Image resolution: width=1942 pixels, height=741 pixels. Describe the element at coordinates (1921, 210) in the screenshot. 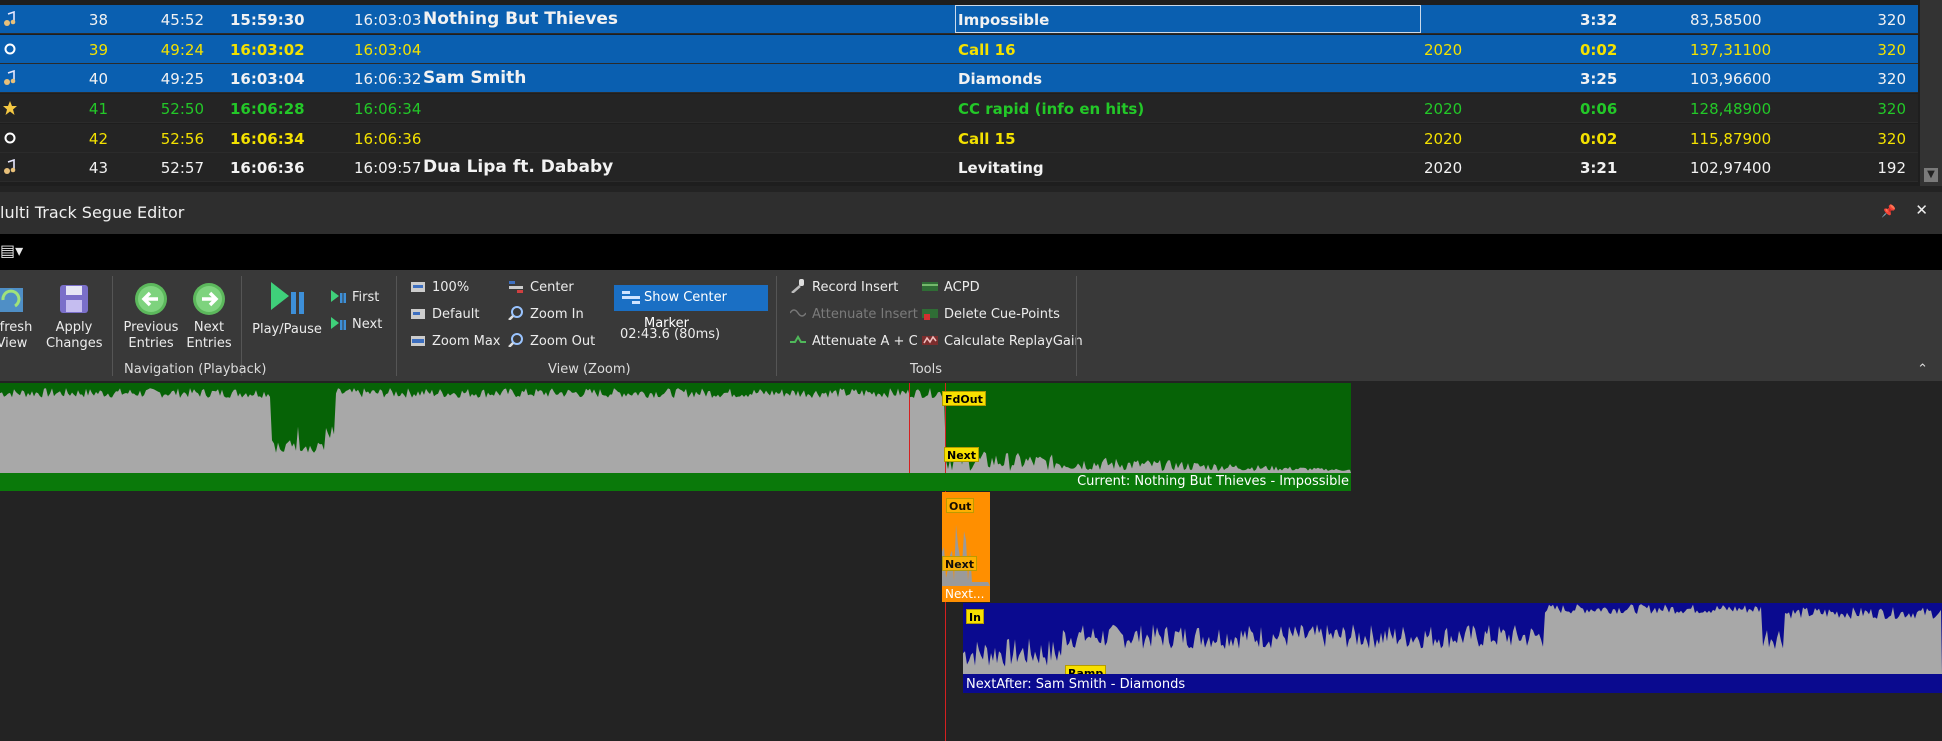

I see `close-icon: ✕` at that location.